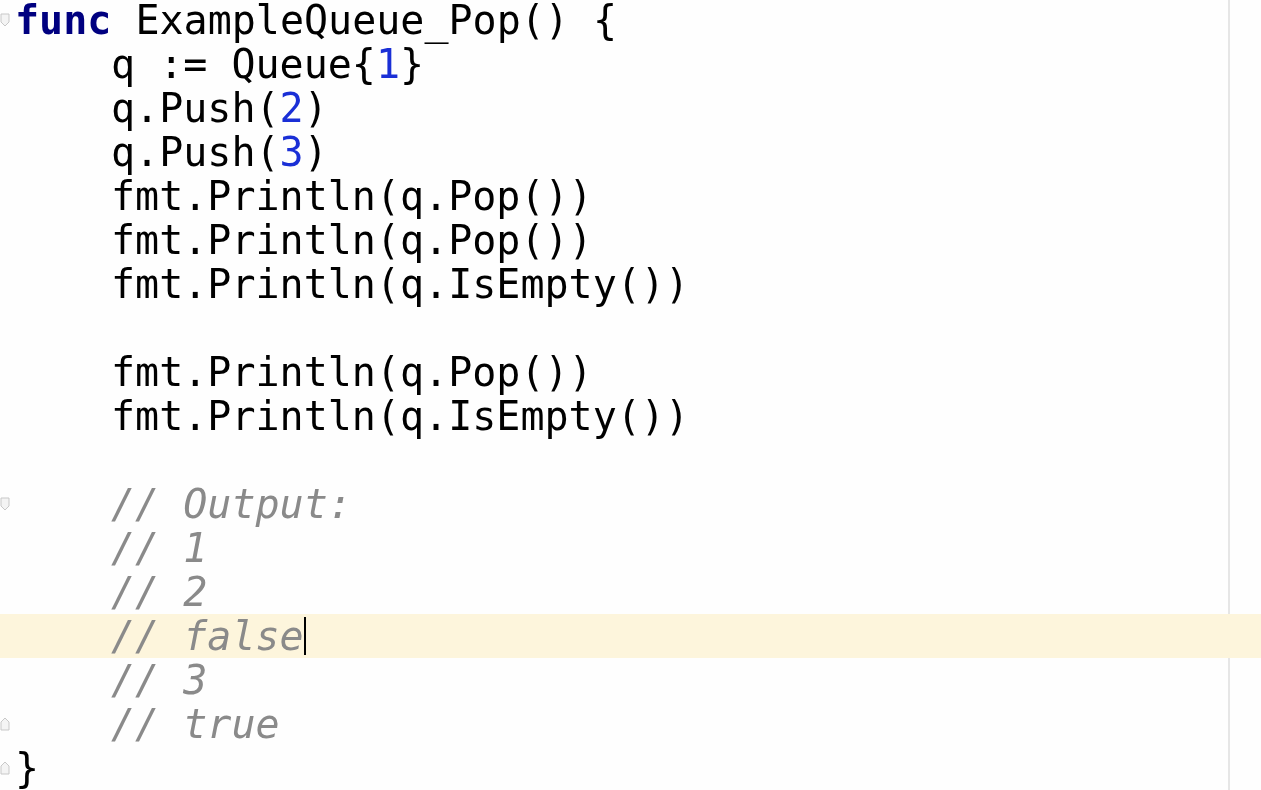 Image resolution: width=1261 pixels, height=790 pixels. What do you see at coordinates (27, 768) in the screenshot?
I see `code-line: }` at bounding box center [27, 768].